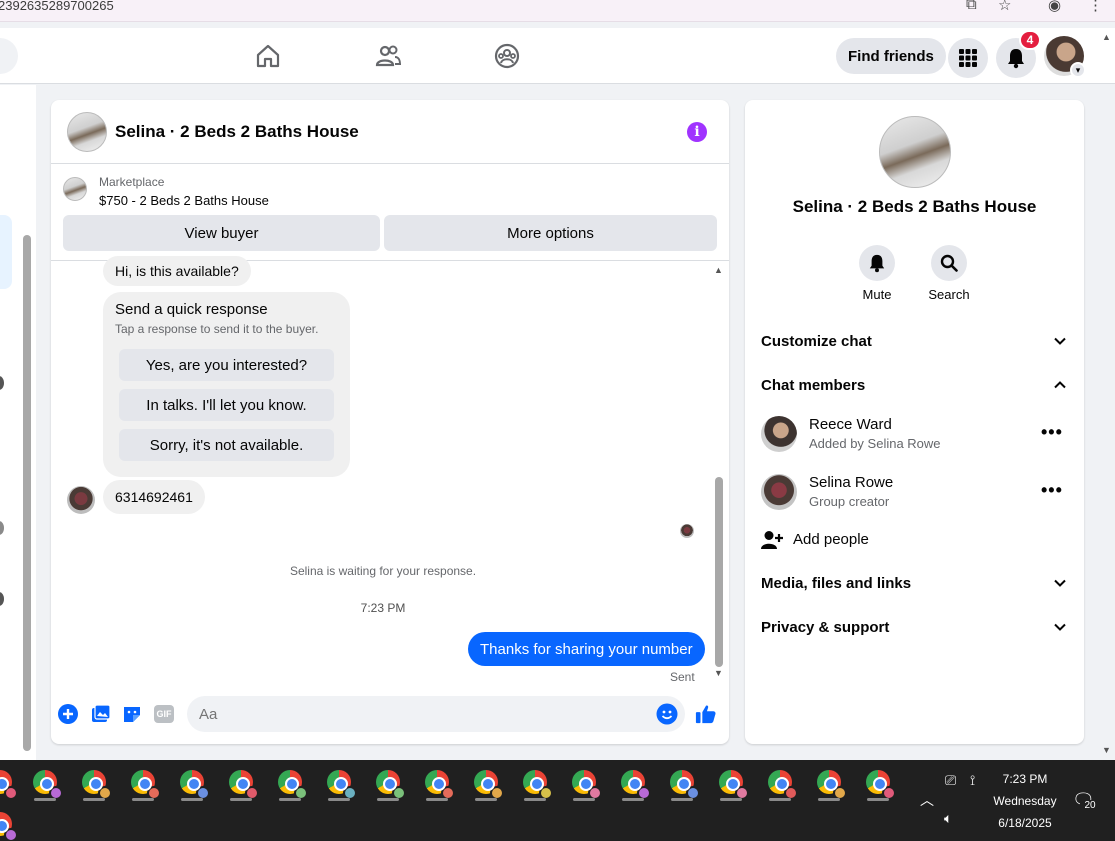 This screenshot has height=841, width=1115. What do you see at coordinates (914, 342) in the screenshot?
I see `customize-chat-row: Customize chat` at bounding box center [914, 342].